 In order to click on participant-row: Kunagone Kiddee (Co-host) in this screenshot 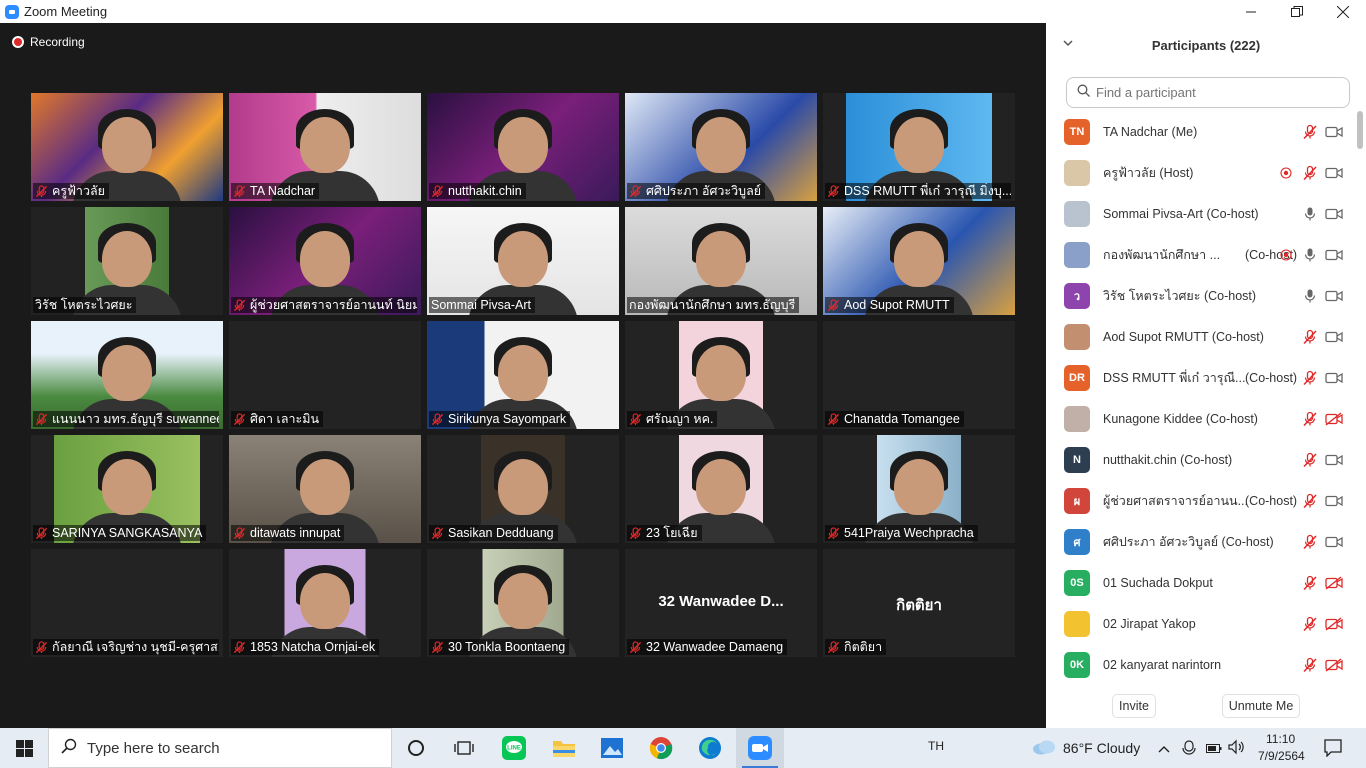, I will do `click(1201, 418)`.